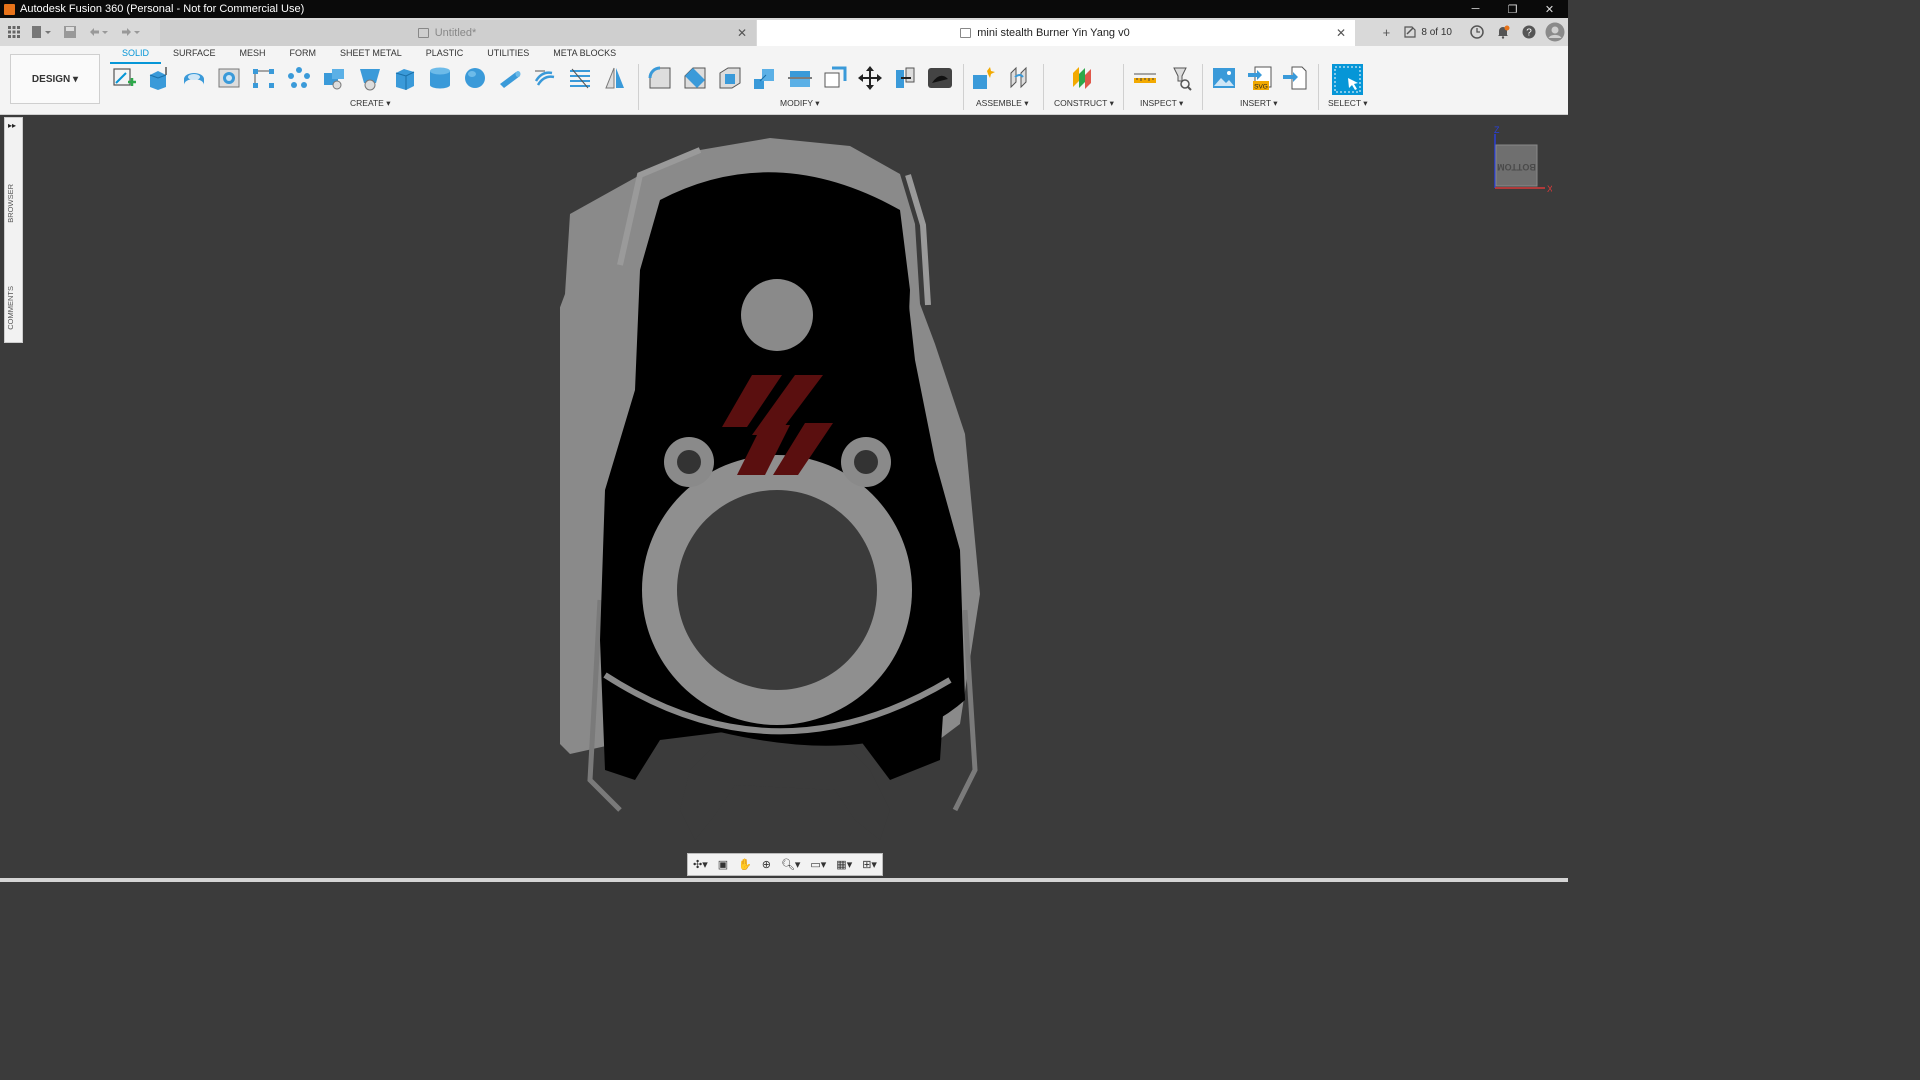 This screenshot has height=1080, width=1920. What do you see at coordinates (1082, 78) in the screenshot?
I see `offset-plane-icon` at bounding box center [1082, 78].